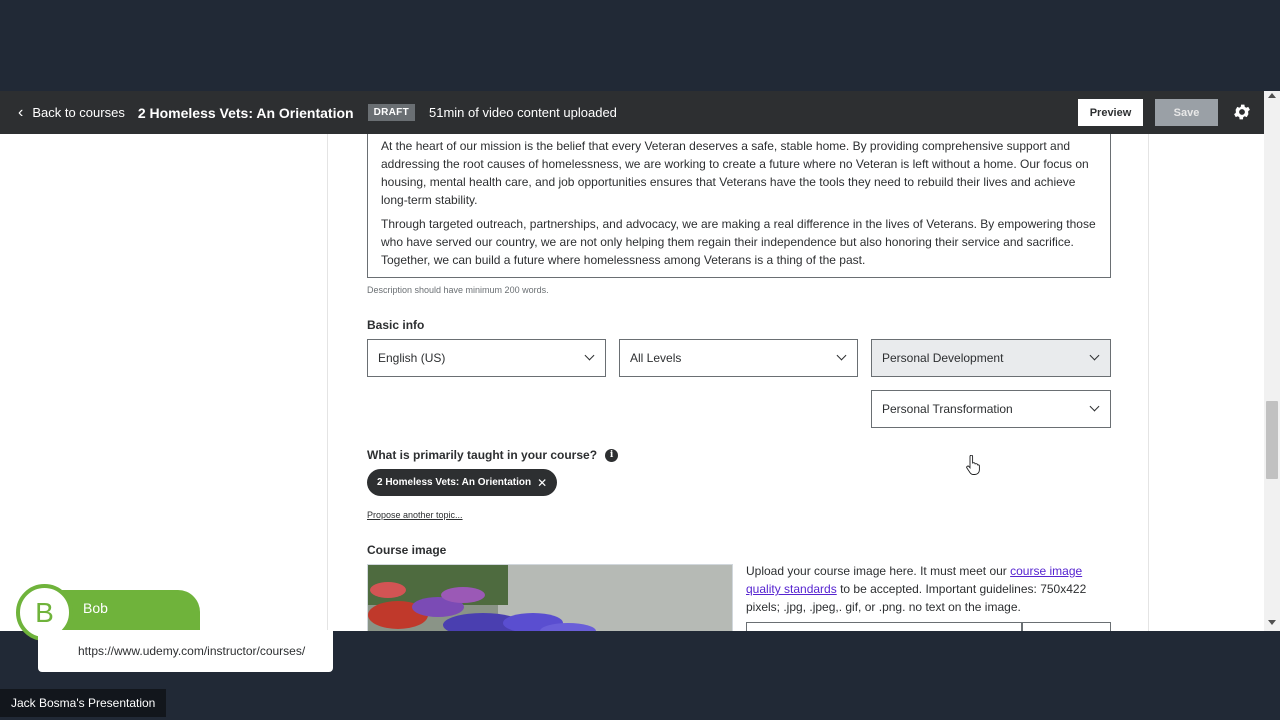  I want to click on course-image-preview, so click(550, 597).